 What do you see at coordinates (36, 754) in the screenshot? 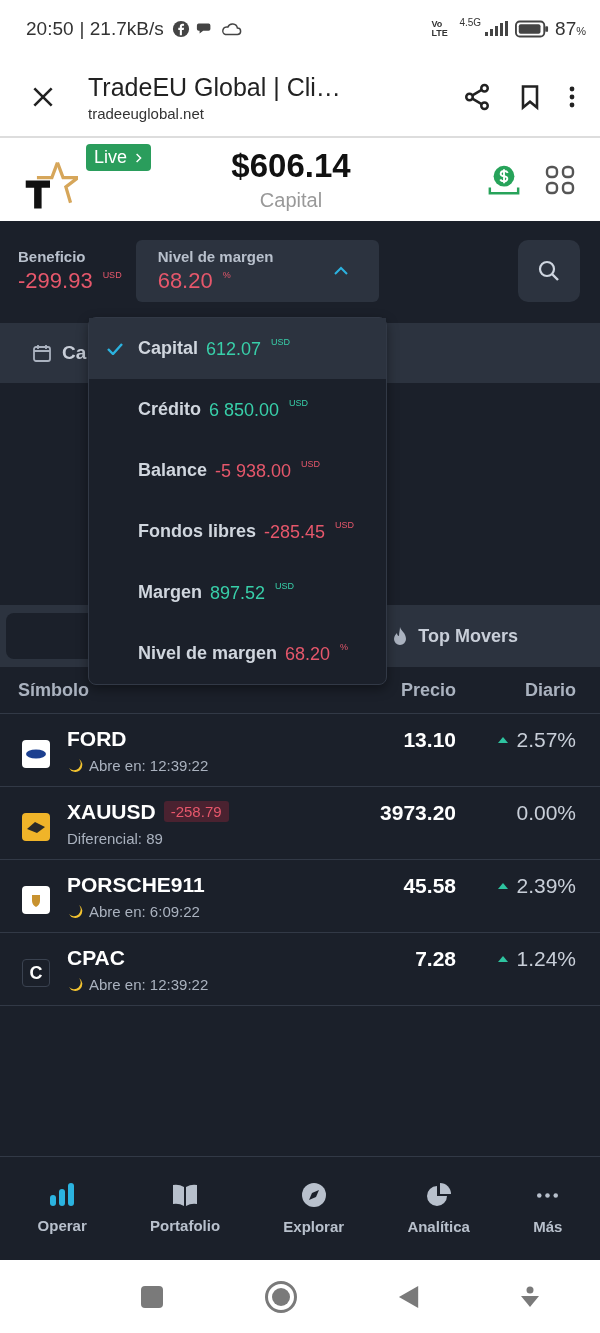
I see `oval-logo-icon` at bounding box center [36, 754].